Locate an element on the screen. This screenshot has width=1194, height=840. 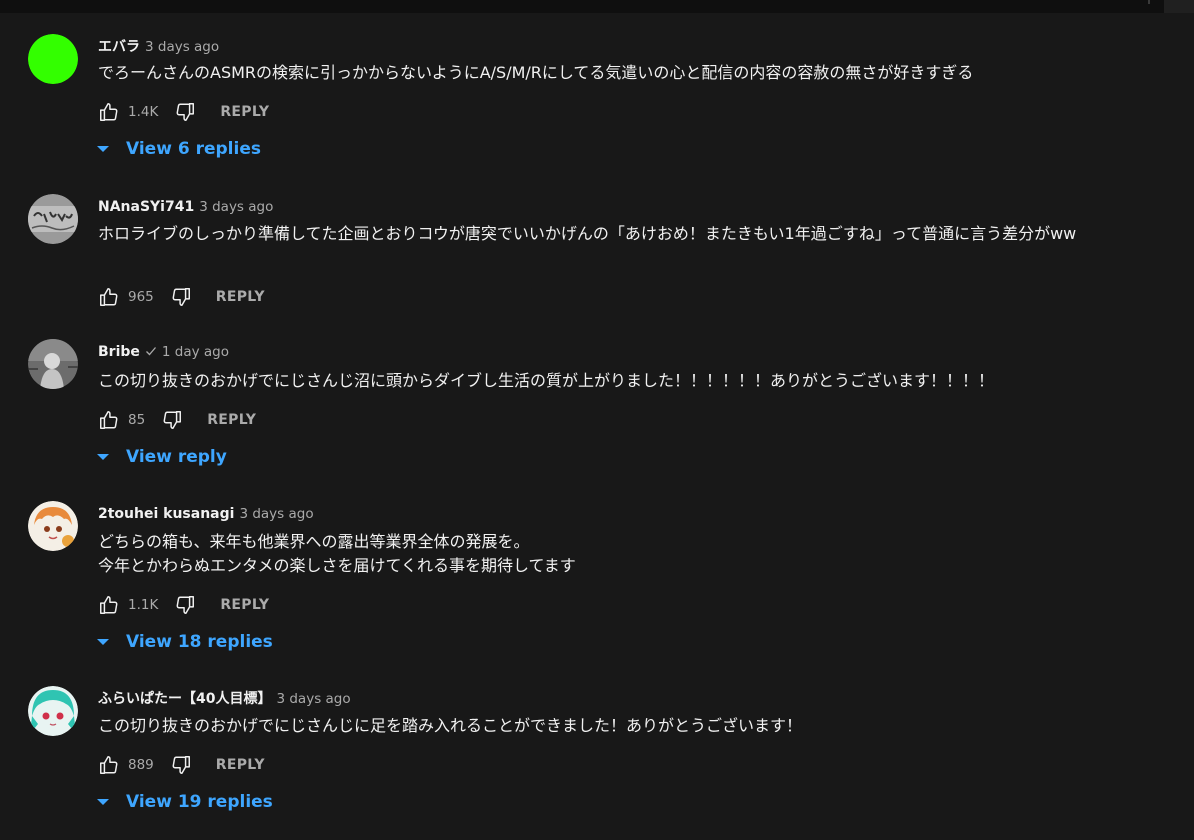
like-count: 1.1K is located at coordinates (143, 605).